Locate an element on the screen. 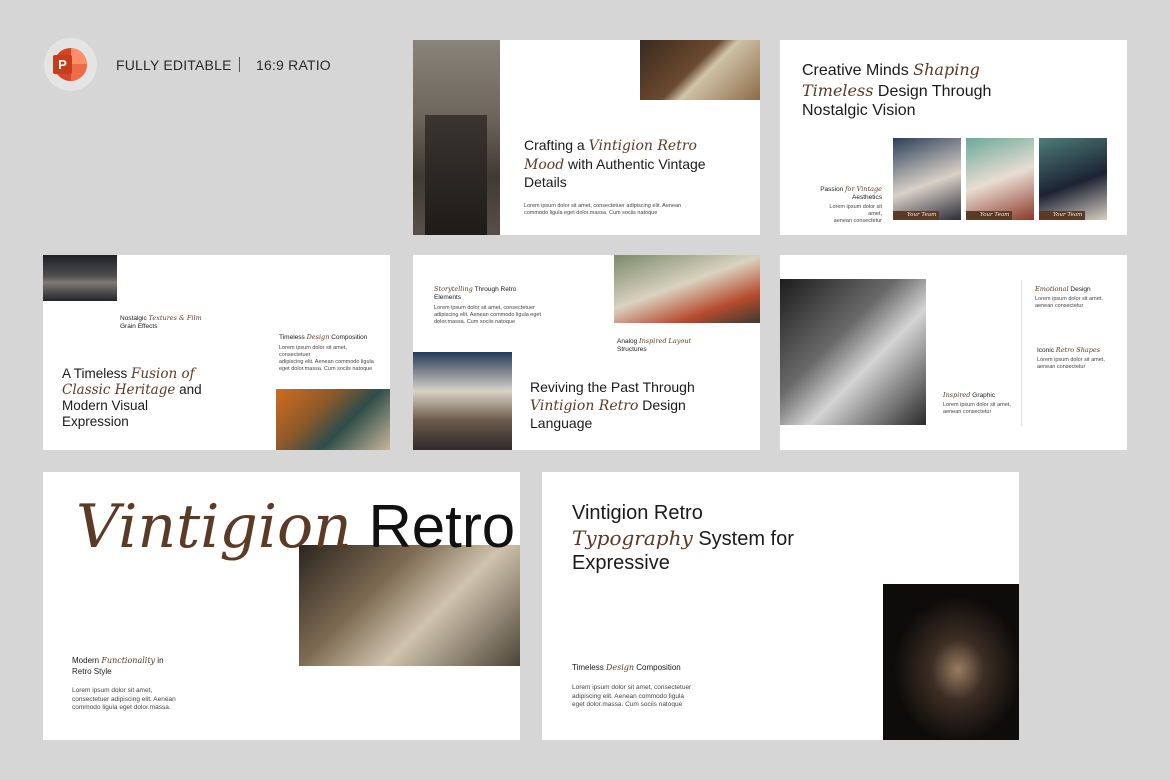 The width and height of the screenshot is (1170, 780). team-label-2: Your Team is located at coordinates (989, 215).